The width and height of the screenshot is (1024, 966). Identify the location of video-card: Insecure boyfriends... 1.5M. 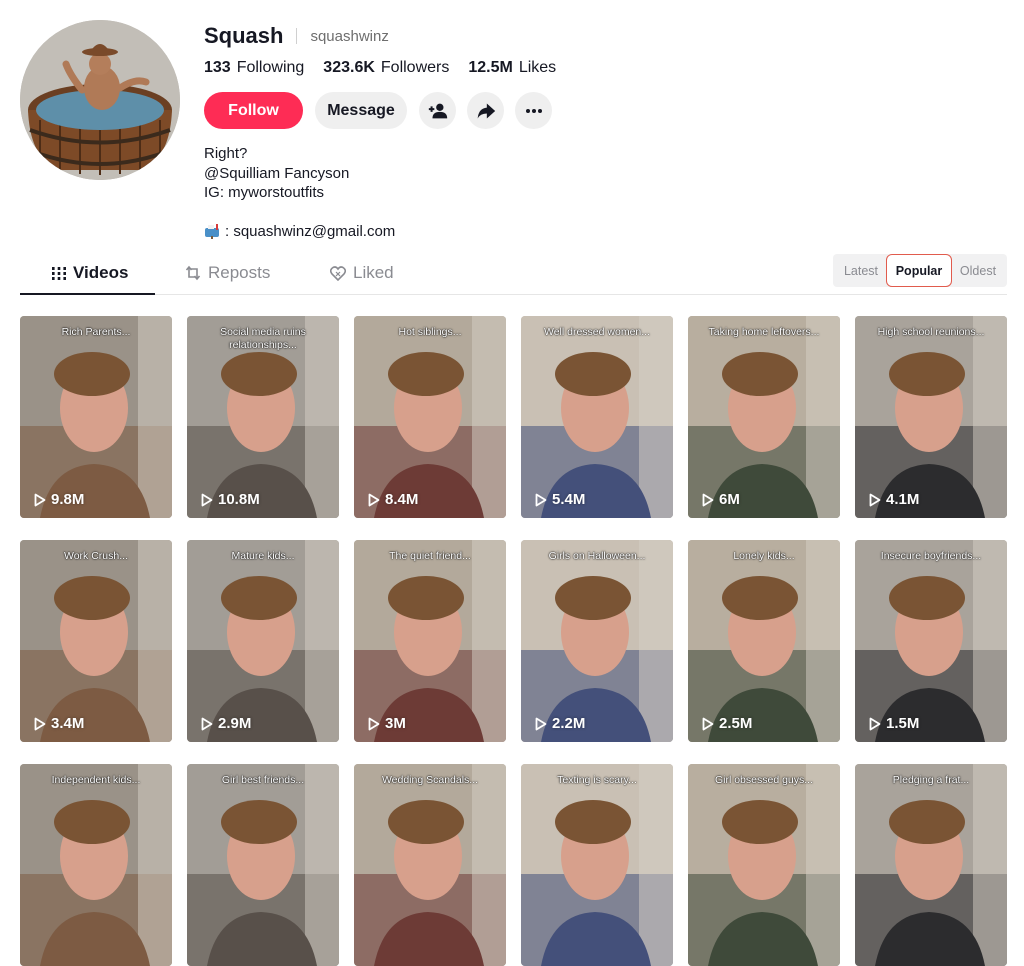
(931, 641).